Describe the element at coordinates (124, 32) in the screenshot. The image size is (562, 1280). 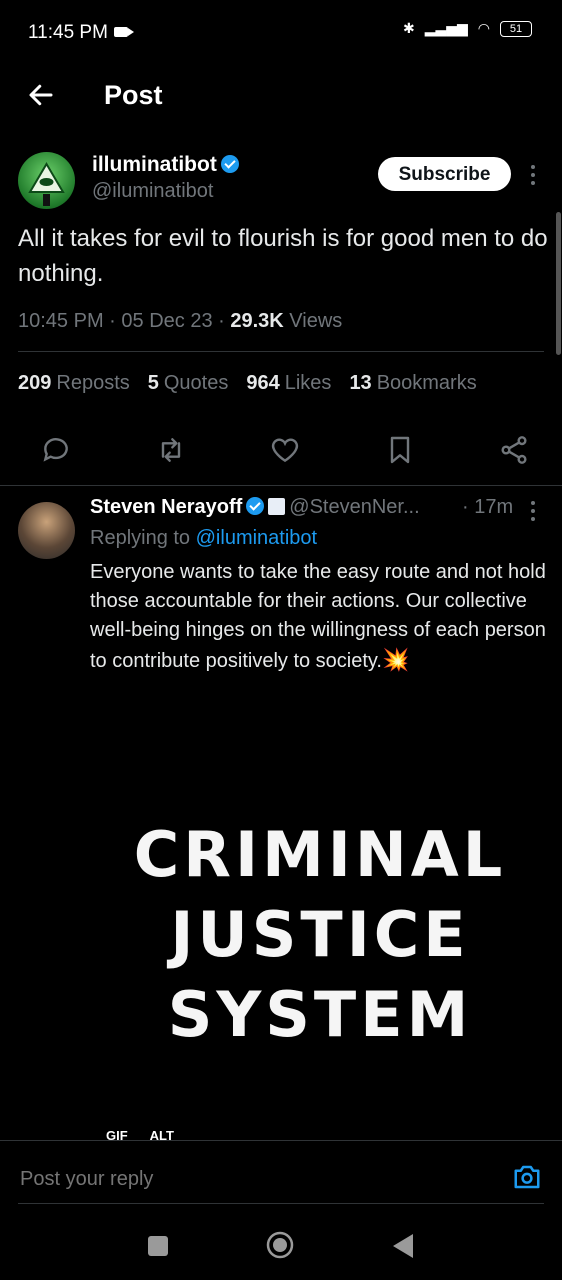
I see `video-camera-icon` at that location.